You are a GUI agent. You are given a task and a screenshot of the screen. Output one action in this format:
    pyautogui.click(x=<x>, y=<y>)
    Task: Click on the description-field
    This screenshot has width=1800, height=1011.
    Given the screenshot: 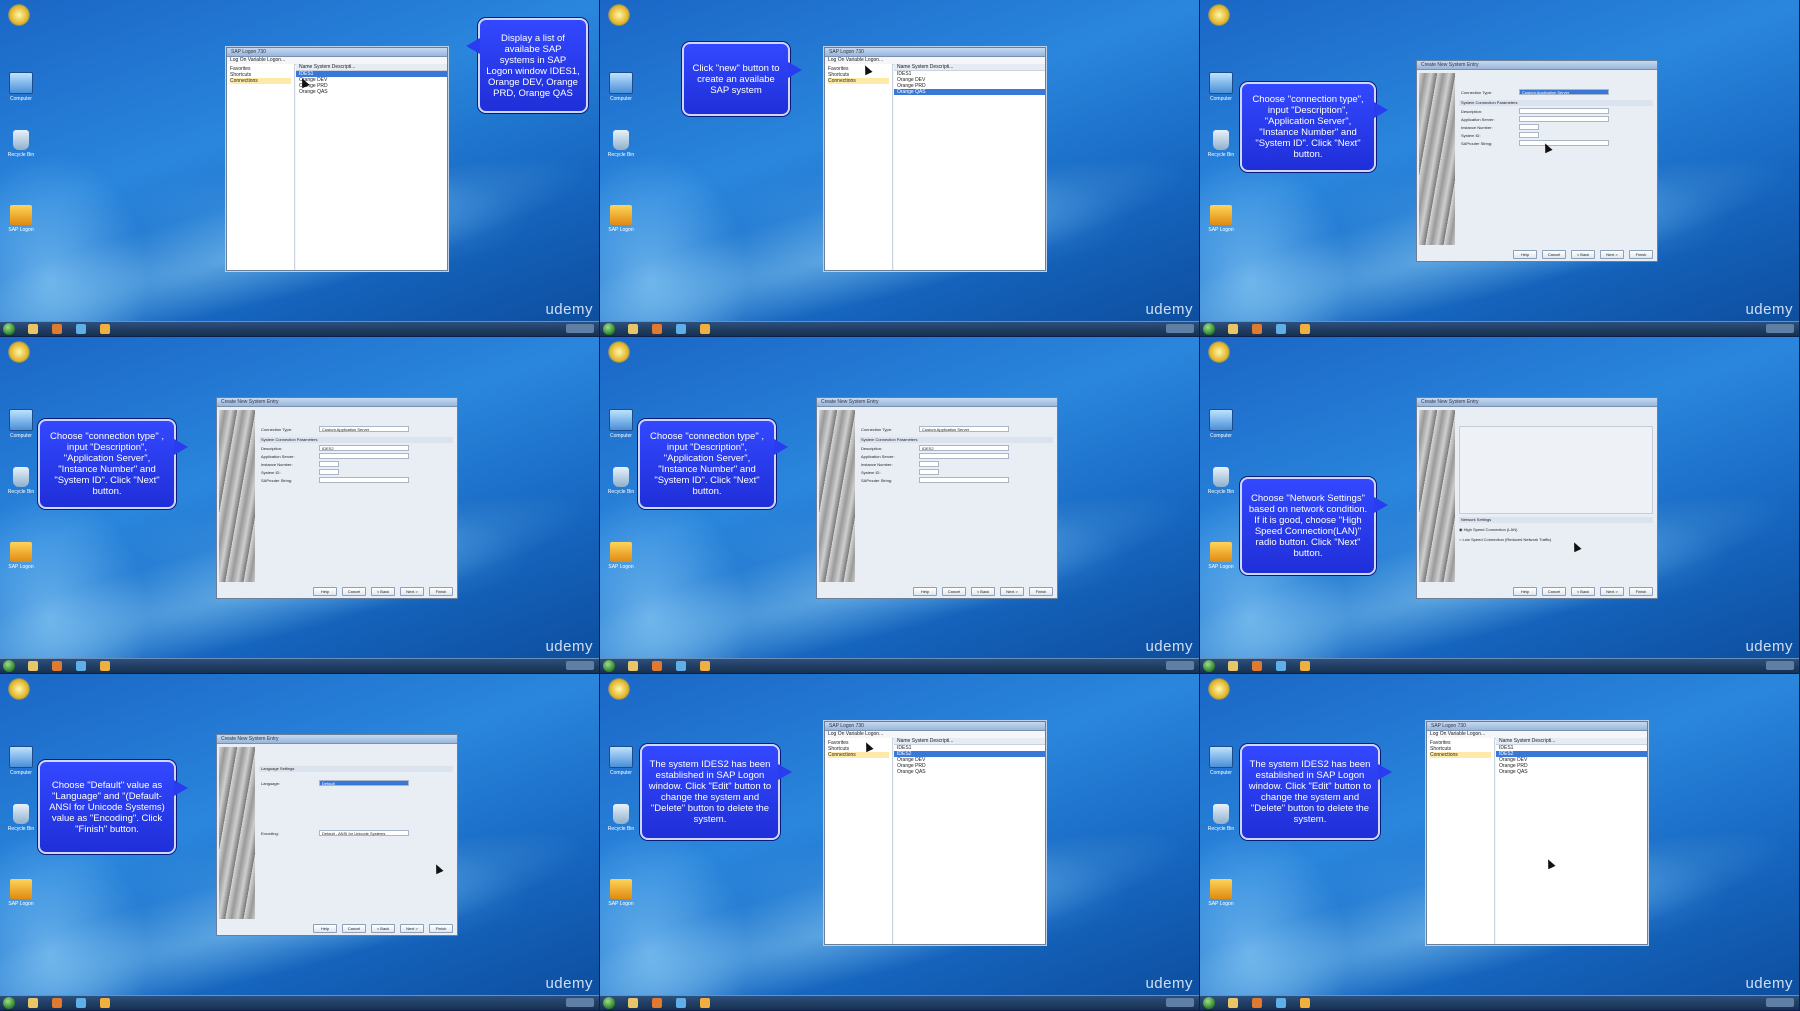 What is the action you would take?
    pyautogui.click(x=1564, y=111)
    